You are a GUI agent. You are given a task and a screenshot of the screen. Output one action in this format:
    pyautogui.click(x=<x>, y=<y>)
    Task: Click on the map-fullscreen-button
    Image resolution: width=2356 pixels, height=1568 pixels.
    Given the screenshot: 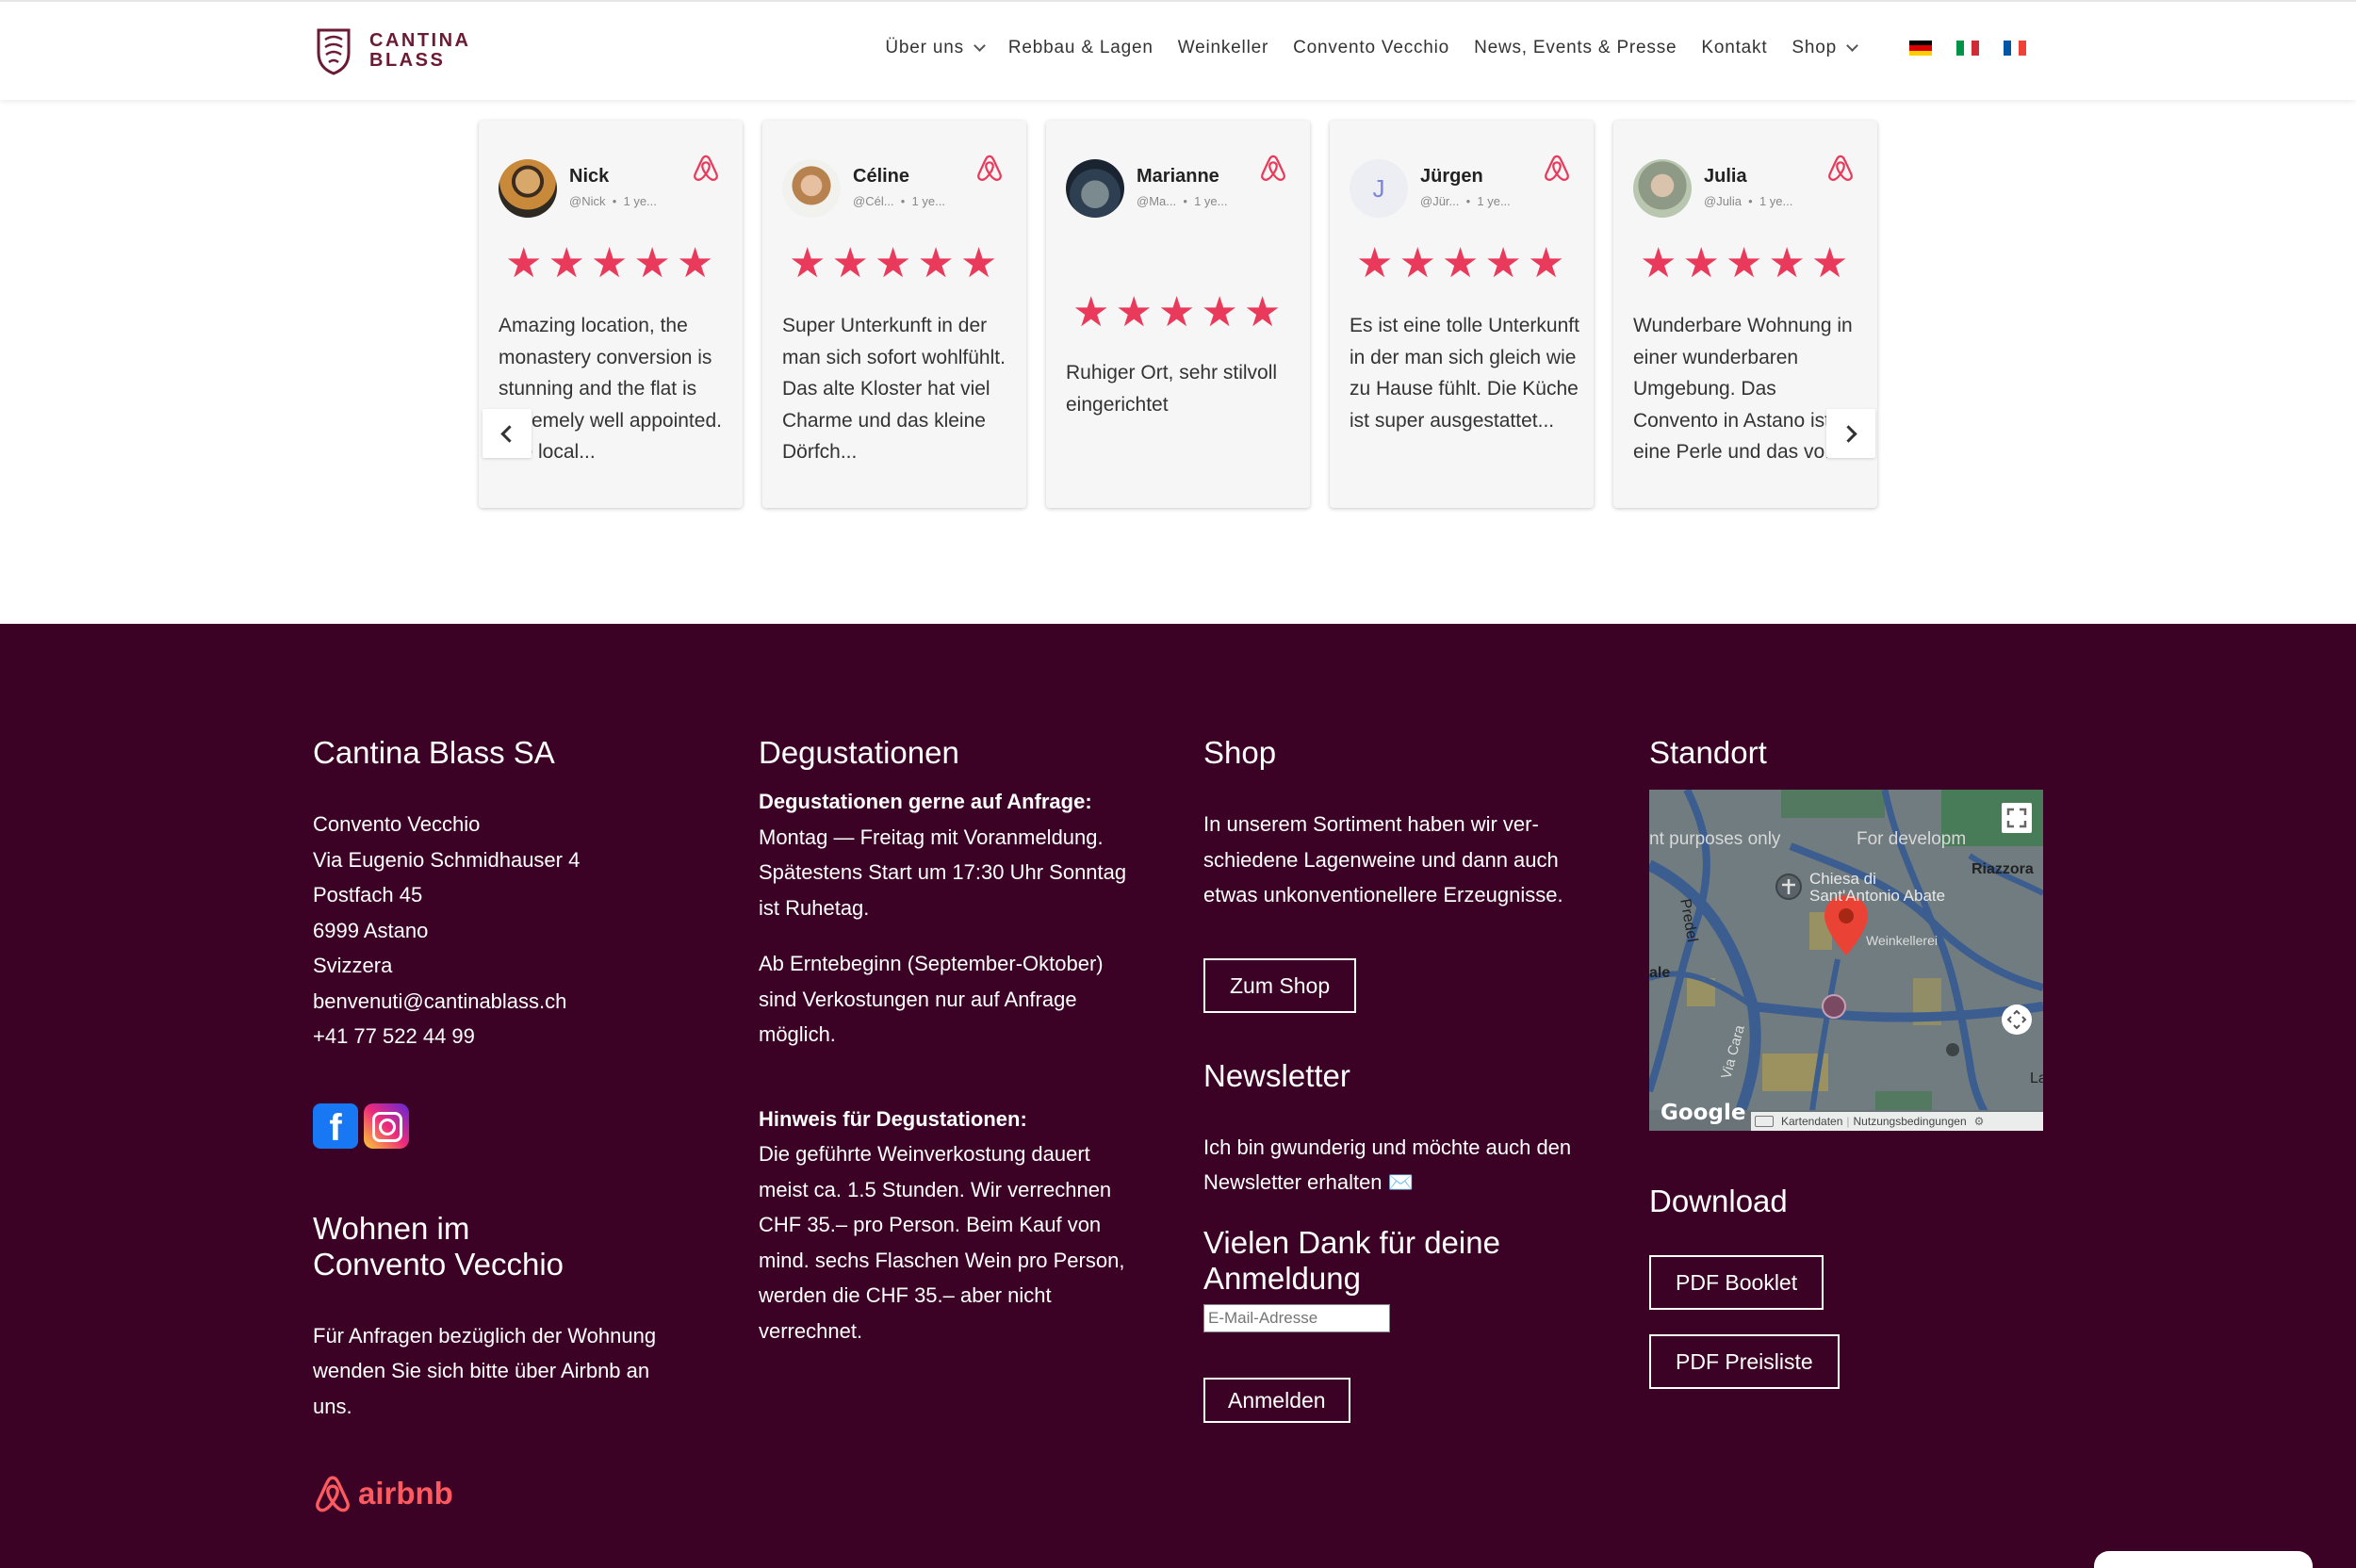 What is the action you would take?
    pyautogui.click(x=2017, y=818)
    